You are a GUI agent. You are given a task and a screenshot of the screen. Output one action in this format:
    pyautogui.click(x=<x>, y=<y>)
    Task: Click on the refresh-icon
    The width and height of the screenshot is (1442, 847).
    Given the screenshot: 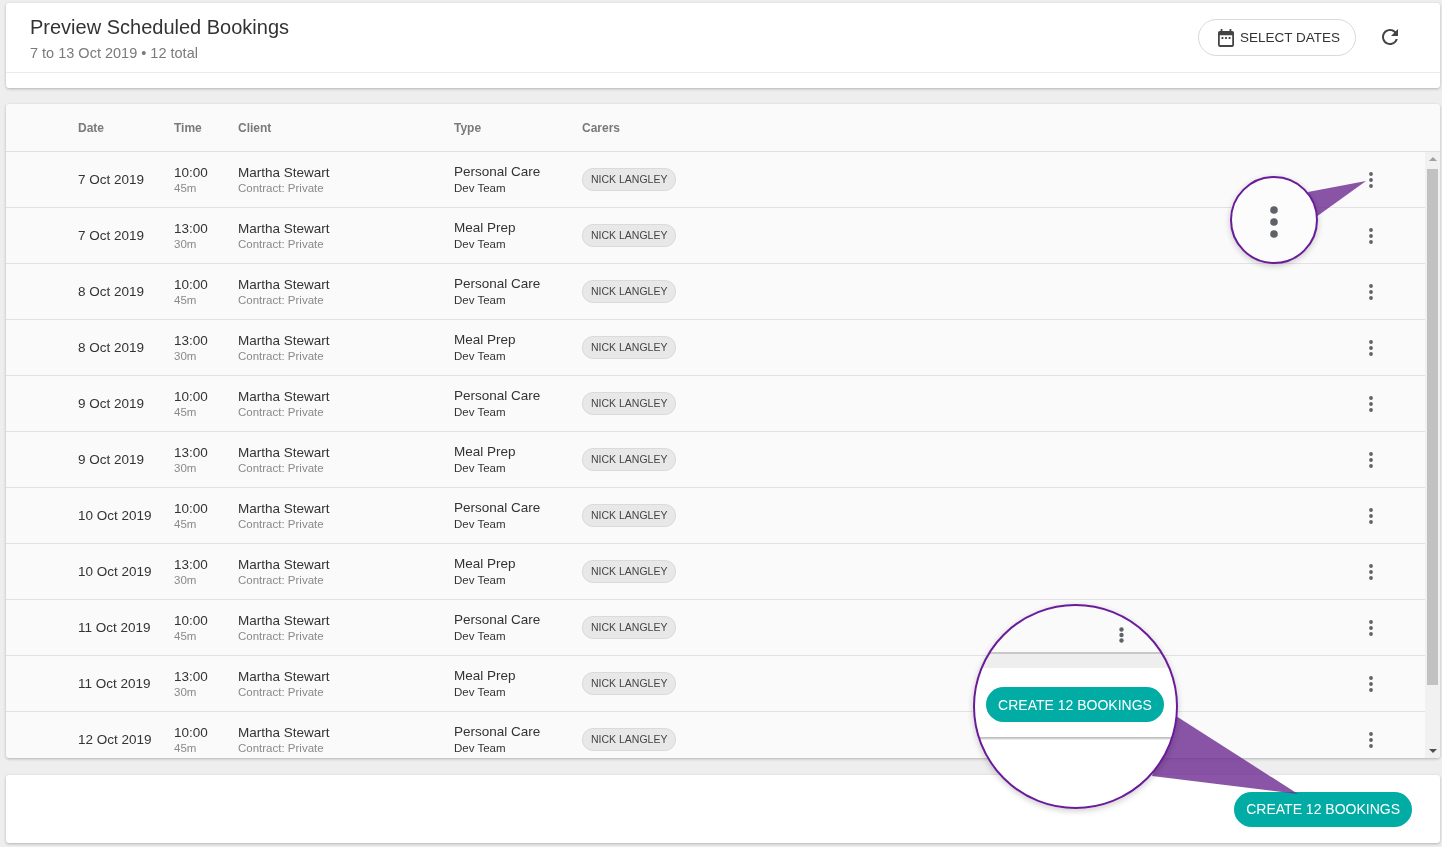 What is the action you would take?
    pyautogui.click(x=1390, y=37)
    